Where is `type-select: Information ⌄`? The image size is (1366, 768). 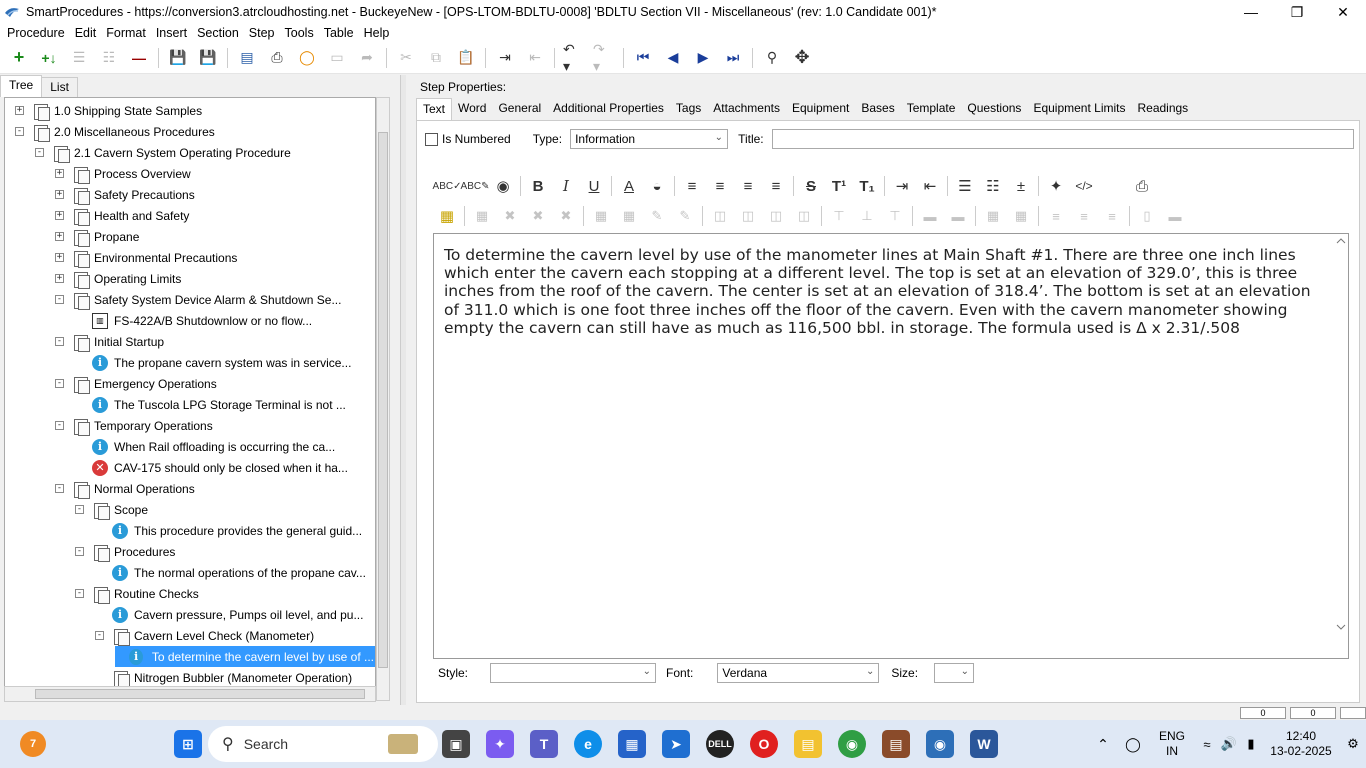
type-select: Information ⌄ is located at coordinates (649, 139).